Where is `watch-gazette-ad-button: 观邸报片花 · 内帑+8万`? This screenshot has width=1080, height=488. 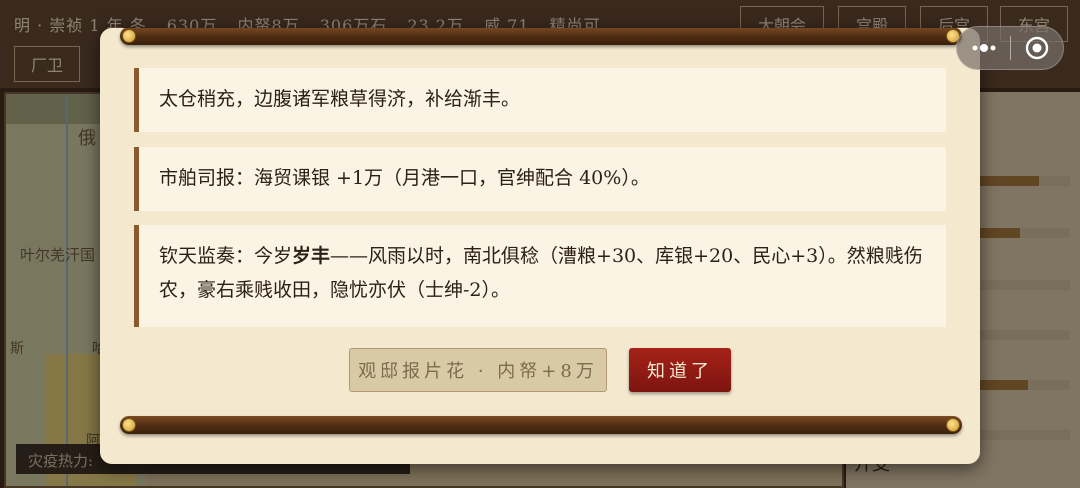 watch-gazette-ad-button: 观邸报片花 · 内帑+8万 is located at coordinates (478, 370).